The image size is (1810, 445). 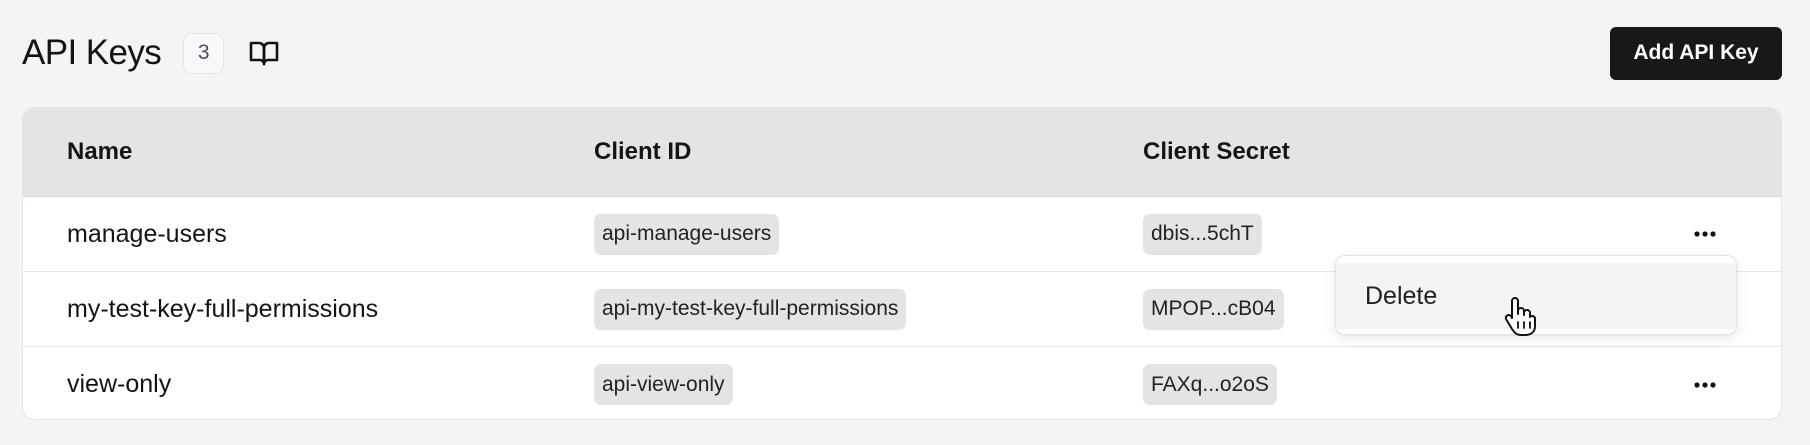 I want to click on menu-item-label: Delete, so click(x=1401, y=295).